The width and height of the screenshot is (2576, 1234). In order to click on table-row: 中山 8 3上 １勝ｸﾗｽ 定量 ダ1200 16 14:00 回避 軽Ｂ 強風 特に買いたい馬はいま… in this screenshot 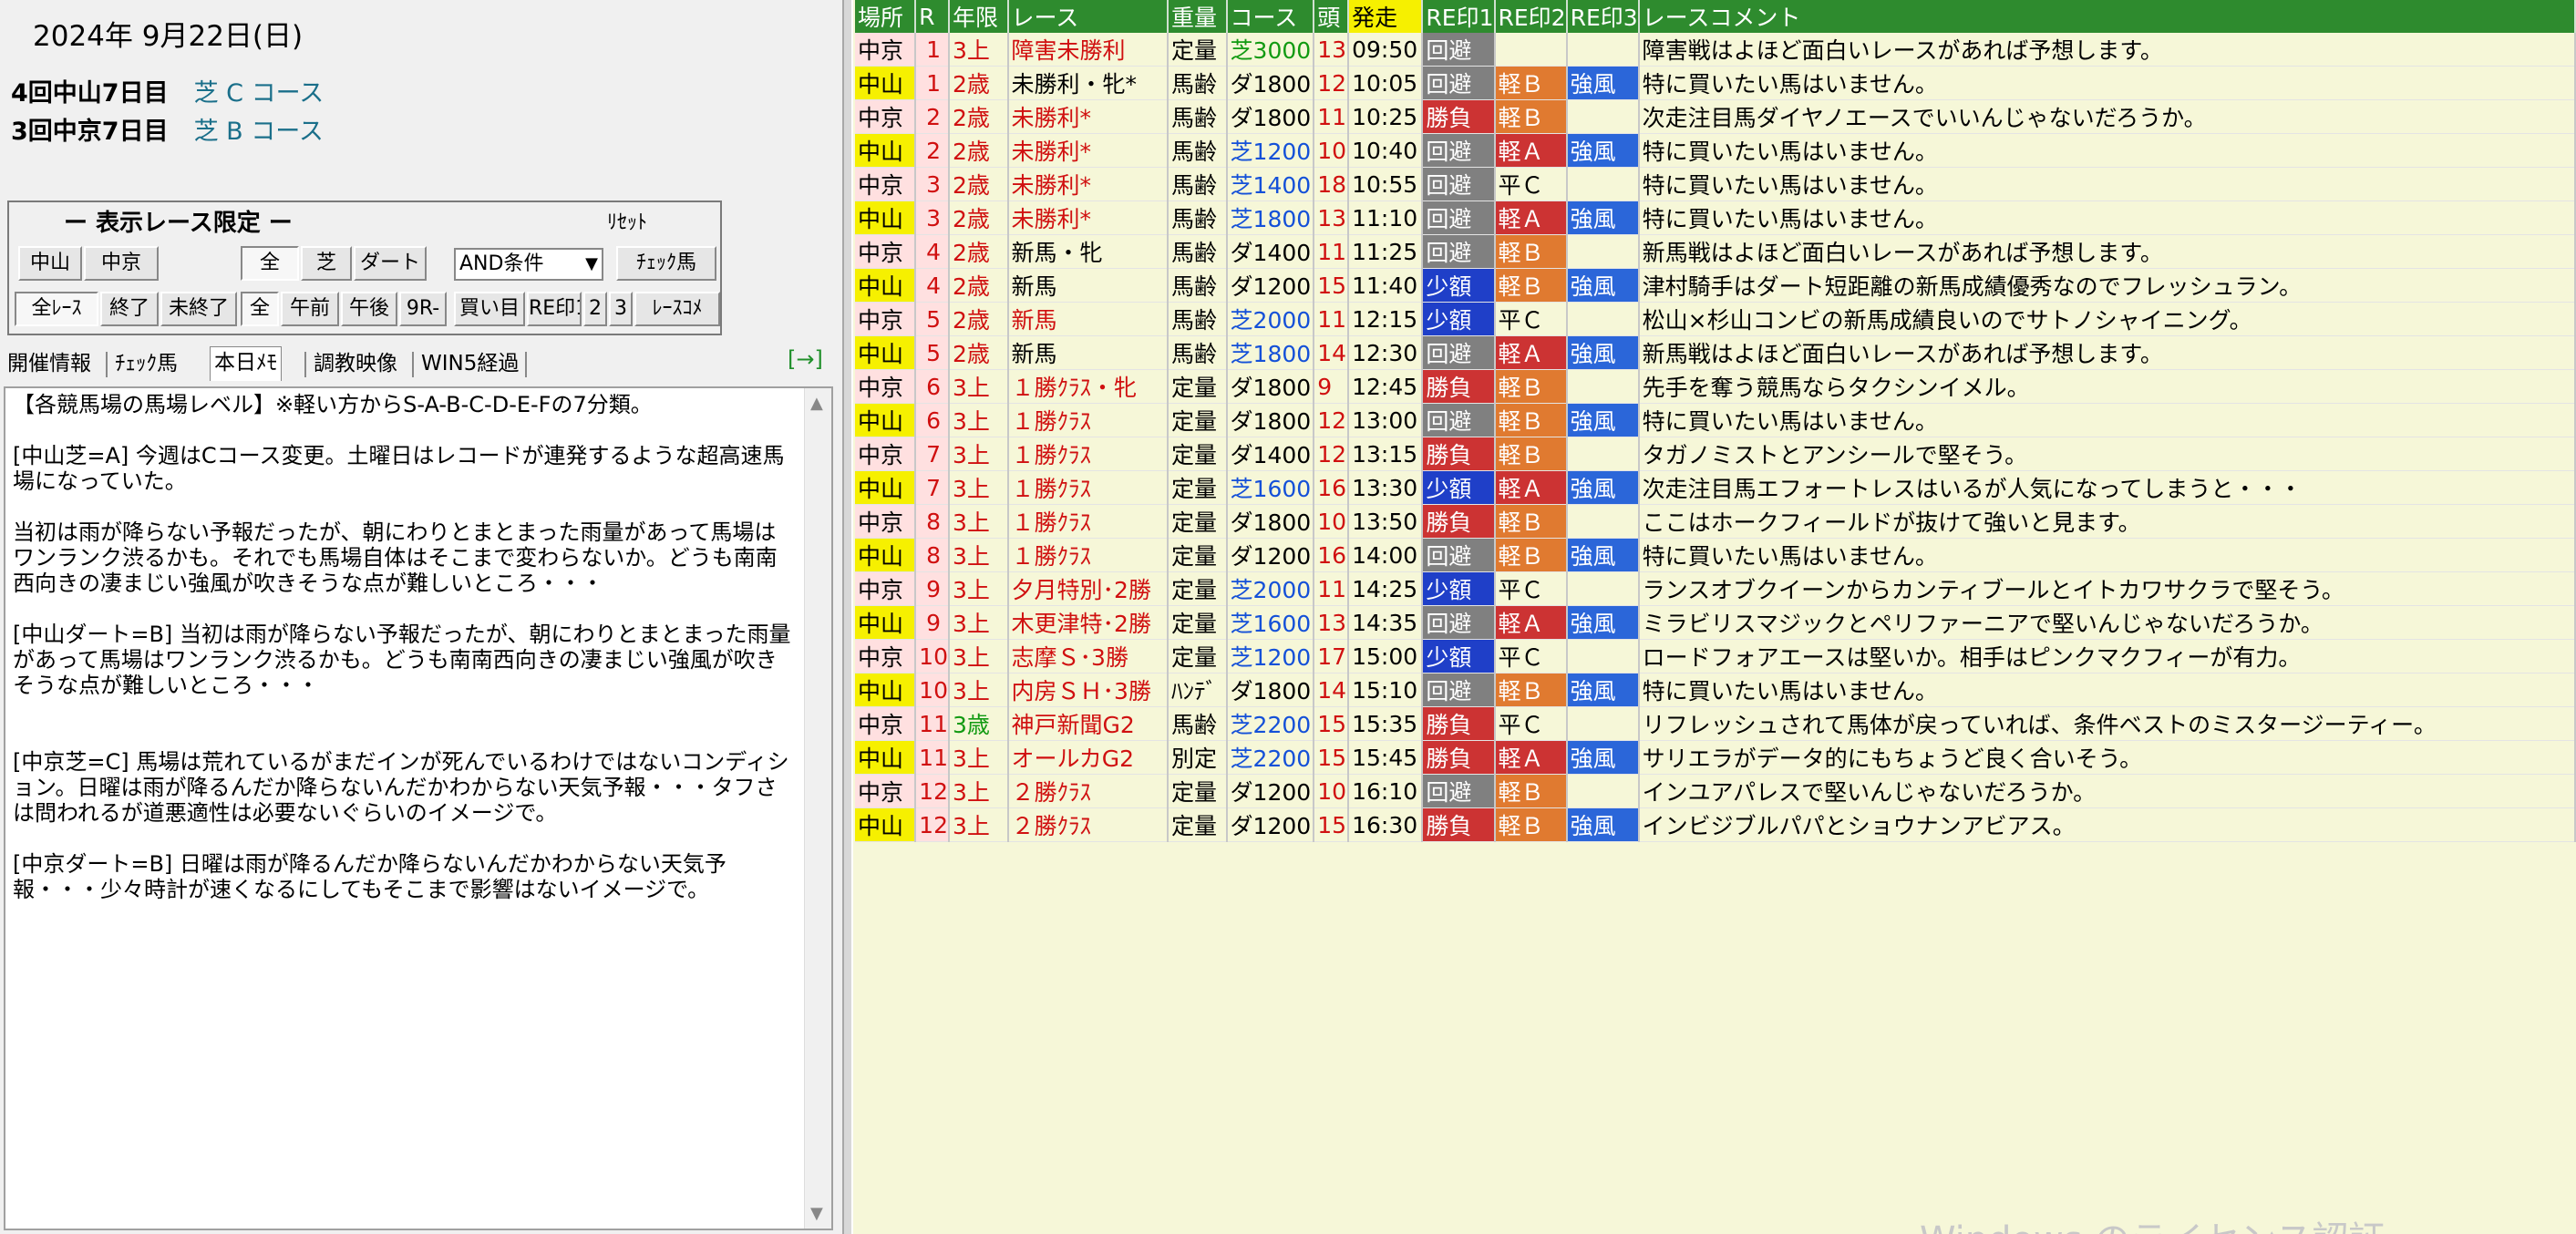, I will do `click(1715, 555)`.